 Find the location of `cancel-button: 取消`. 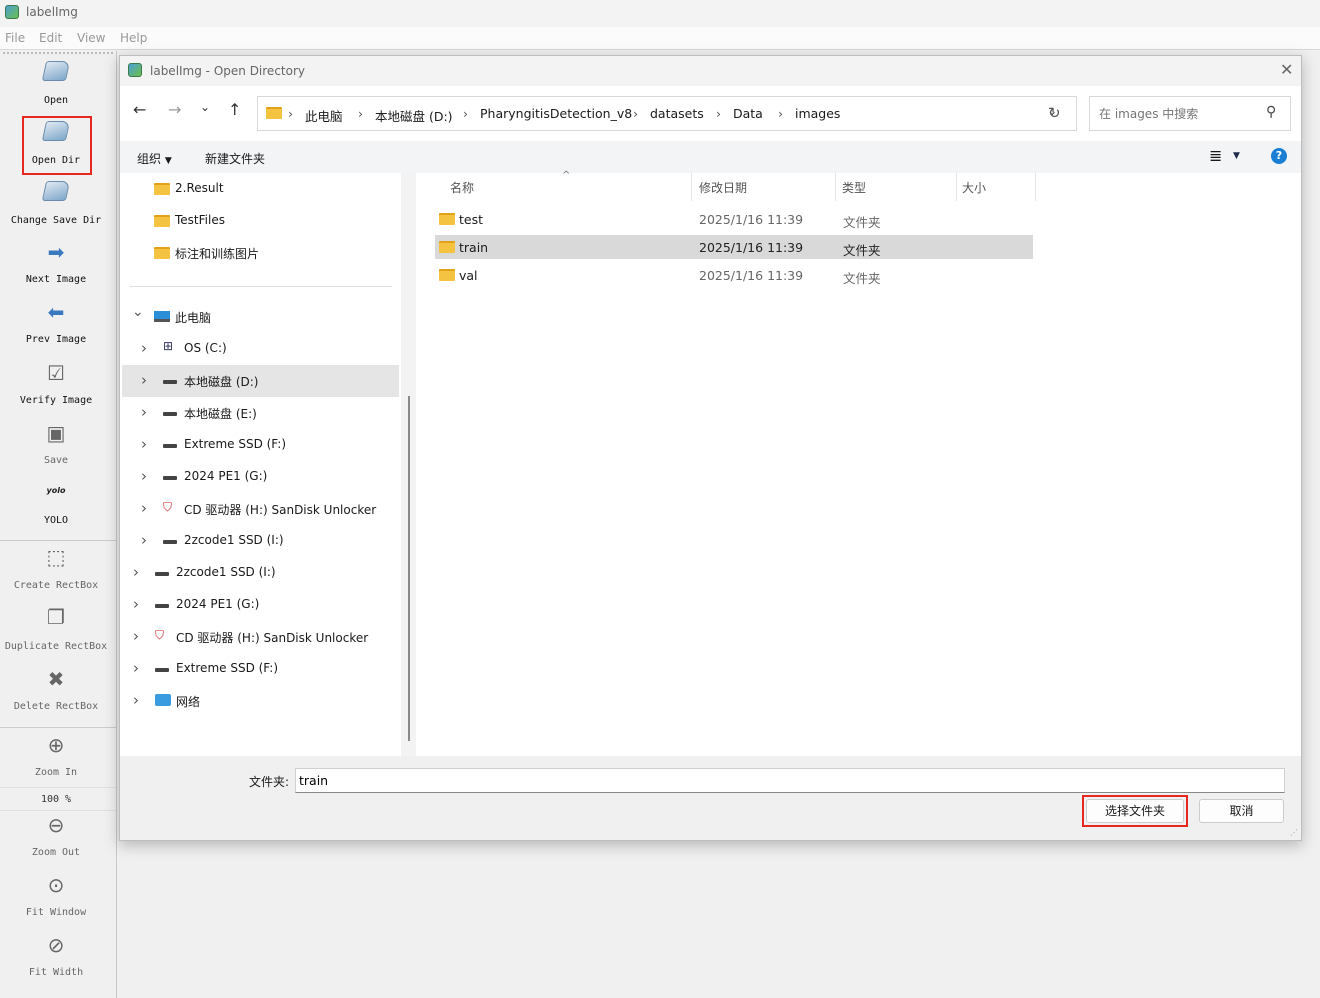

cancel-button: 取消 is located at coordinates (1241, 811).